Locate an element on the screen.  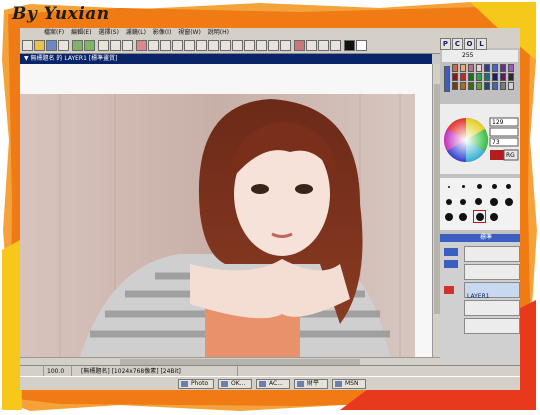
color-mode-label: RG is located at coordinates (510, 155).